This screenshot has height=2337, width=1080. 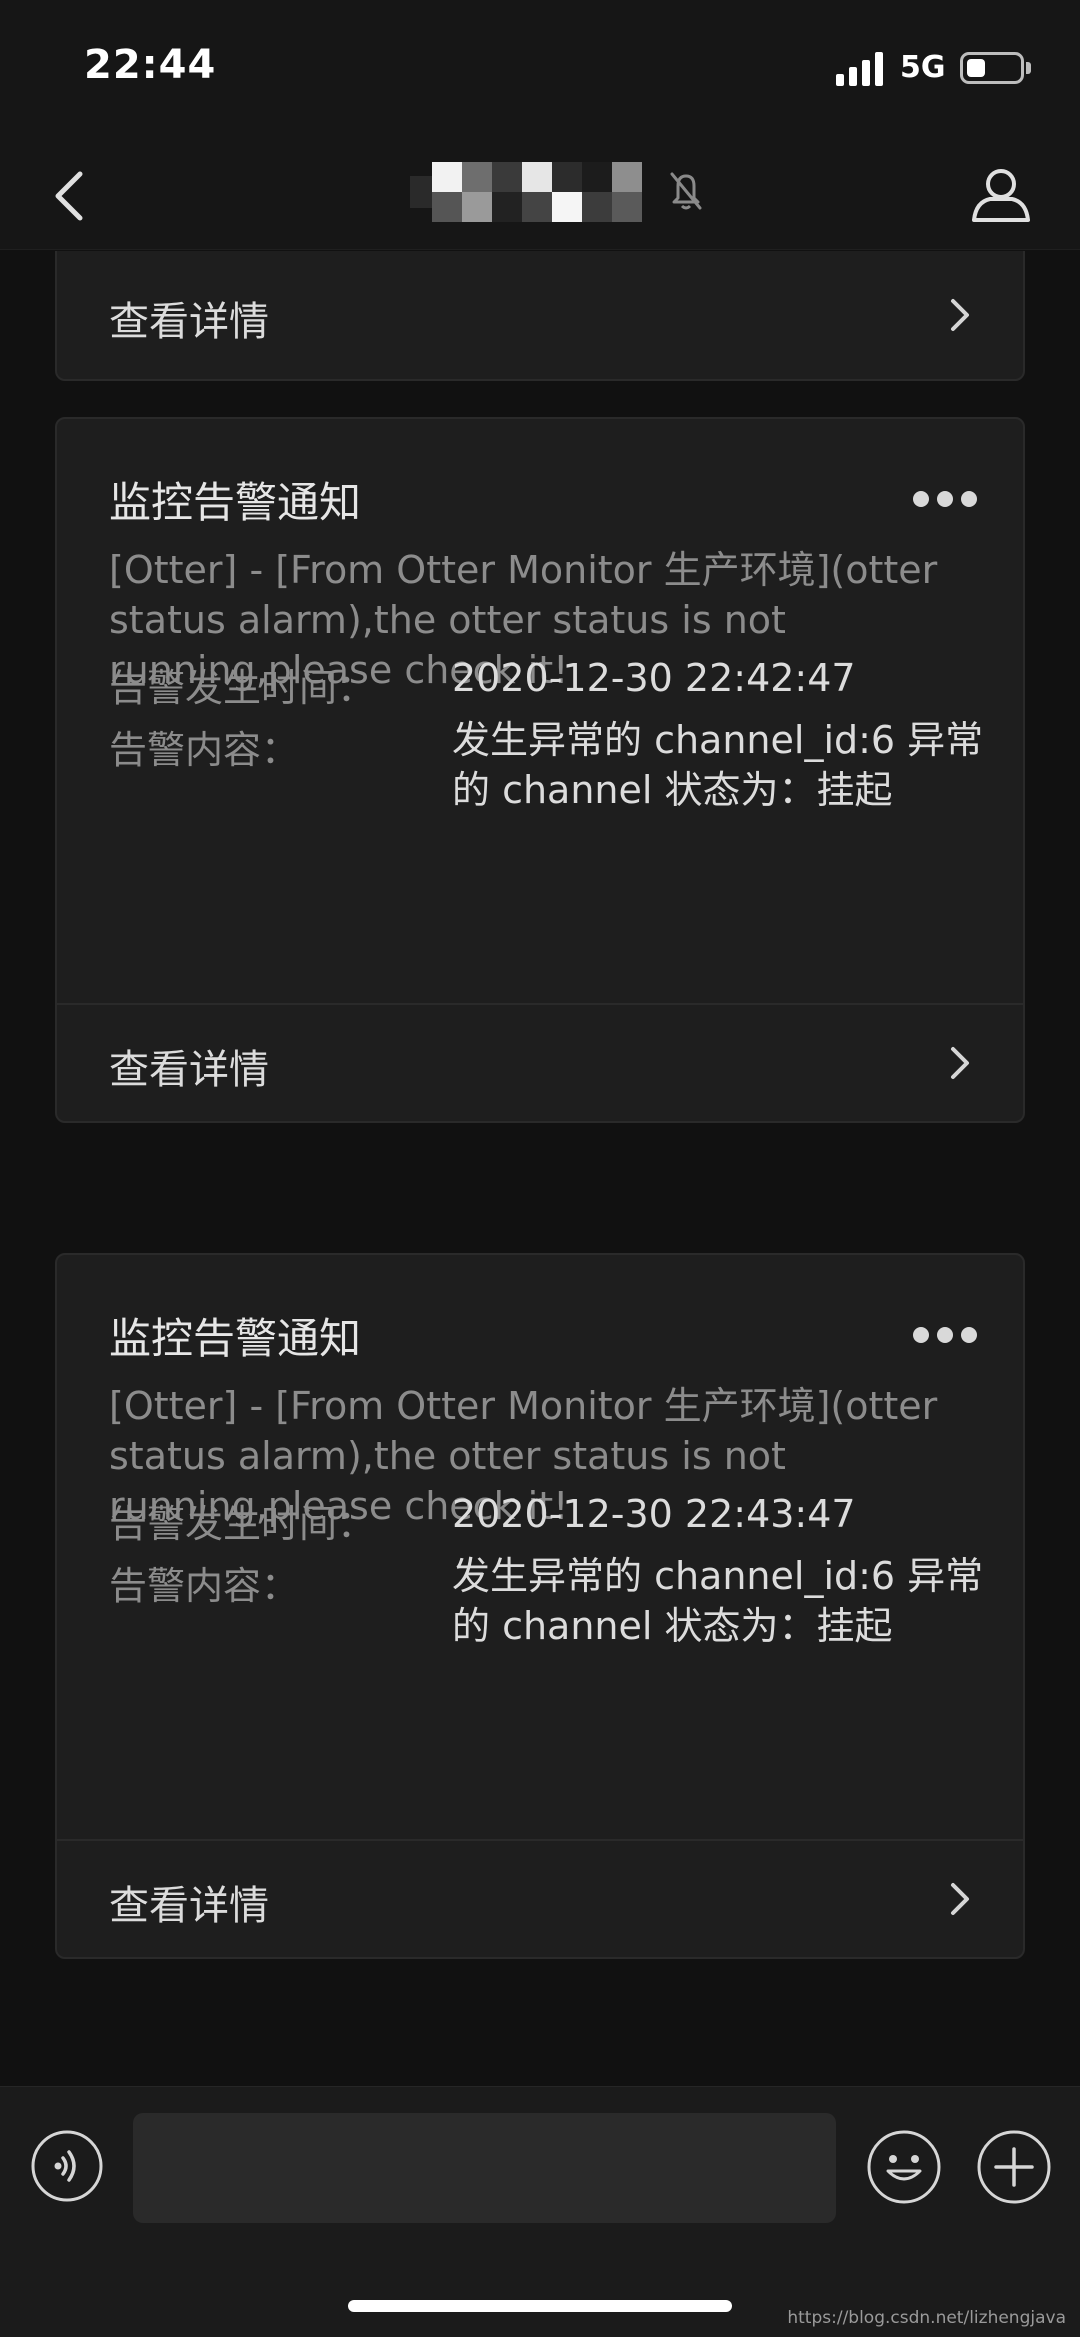 I want to click on network-type: 5G, so click(x=923, y=67).